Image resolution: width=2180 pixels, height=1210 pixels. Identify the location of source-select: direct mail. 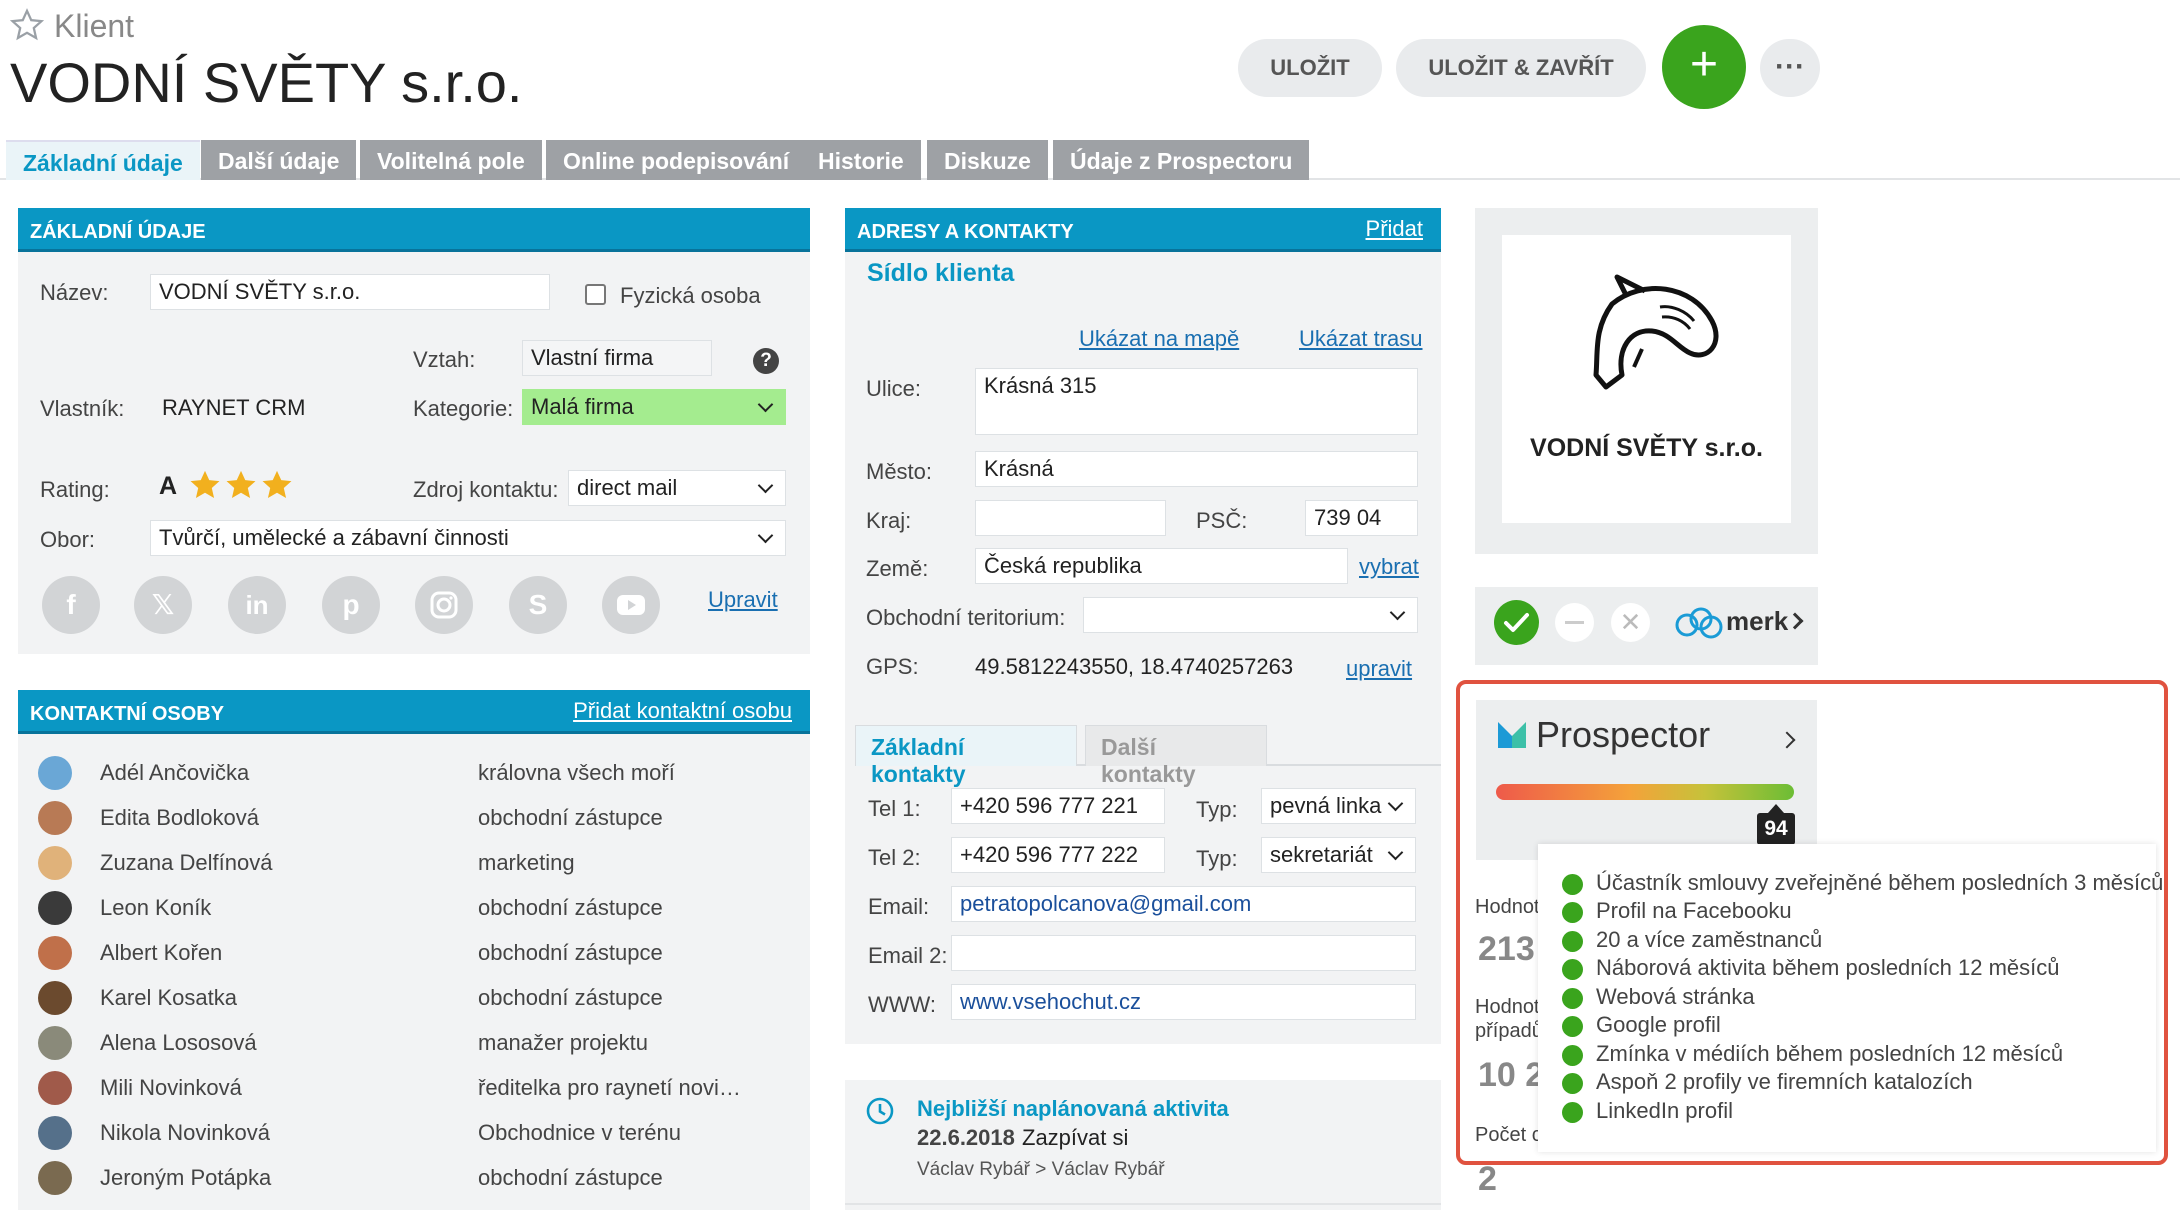
(677, 488).